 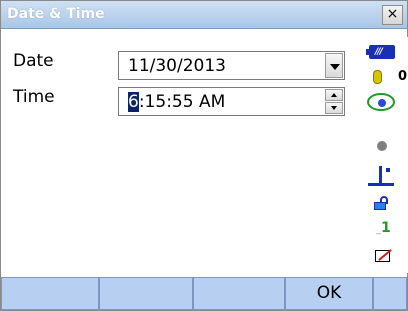 I want to click on battery-icon: ///, so click(x=380, y=52).